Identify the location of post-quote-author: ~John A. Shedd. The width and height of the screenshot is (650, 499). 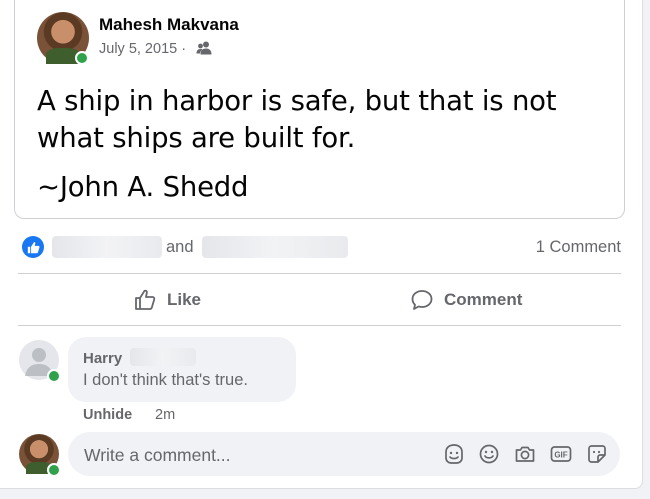
(143, 187).